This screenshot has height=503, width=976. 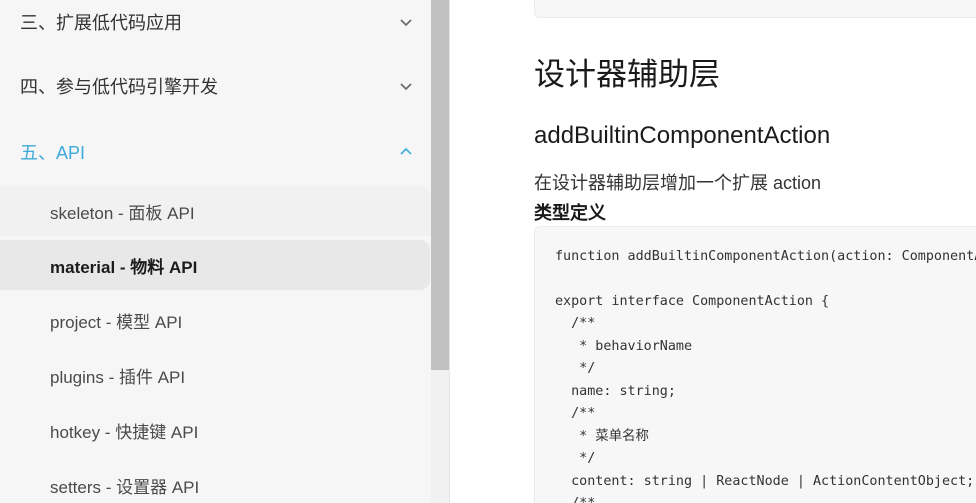 What do you see at coordinates (101, 23) in the screenshot?
I see `sidebar-section-label: 三、扩展低代码应用` at bounding box center [101, 23].